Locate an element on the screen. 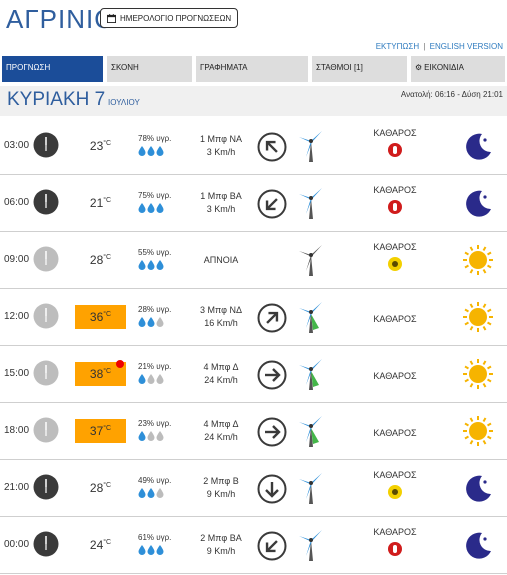 This screenshot has width=507, height=575. gear-icon: ⚙ is located at coordinates (419, 67).